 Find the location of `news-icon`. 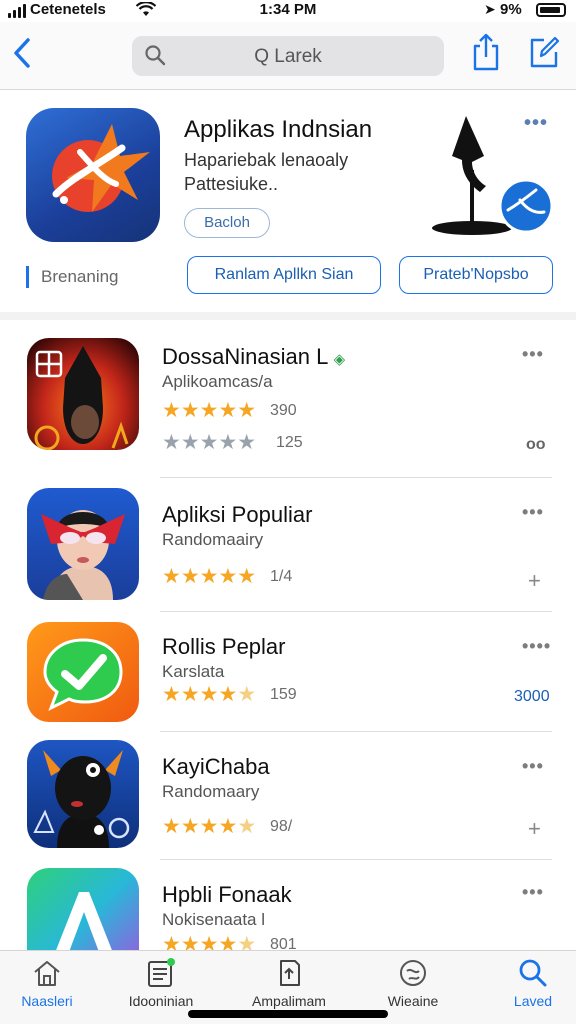

news-icon is located at coordinates (161, 972).